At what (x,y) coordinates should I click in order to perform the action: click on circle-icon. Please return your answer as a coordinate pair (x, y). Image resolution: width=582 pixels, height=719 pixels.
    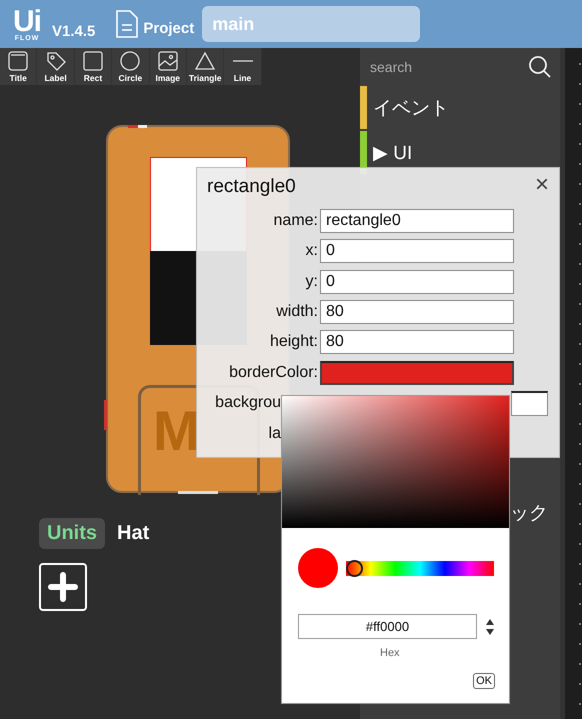
    Looking at the image, I should click on (130, 61).